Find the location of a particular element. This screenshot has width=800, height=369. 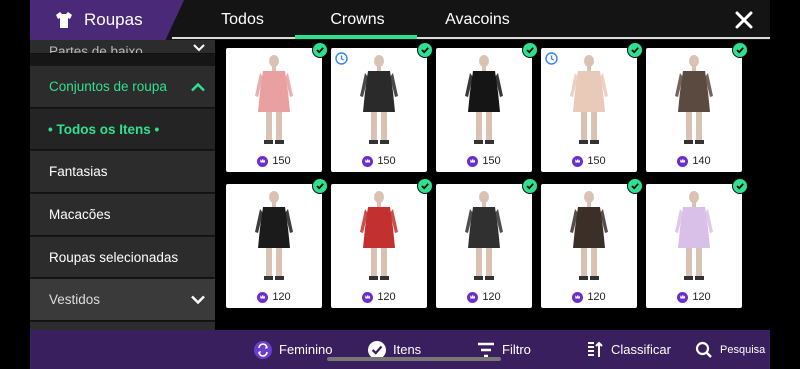

sidebar-item-label: Roupas selecionadas is located at coordinates (114, 257).